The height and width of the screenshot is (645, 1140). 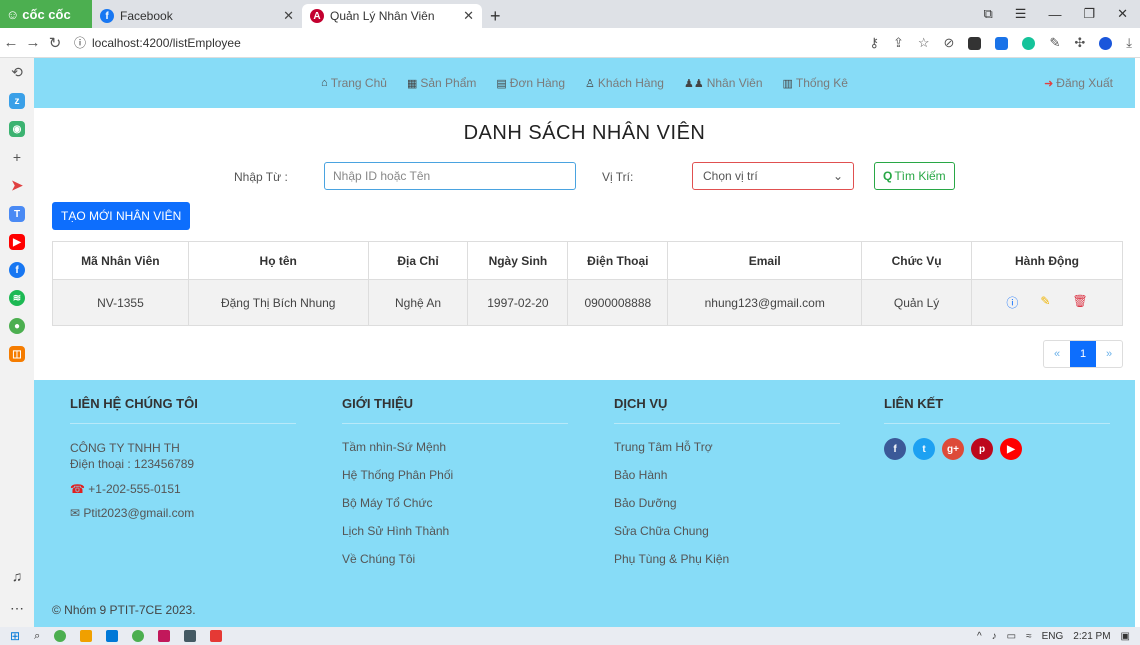 What do you see at coordinates (17, 608) in the screenshot?
I see `more-icon: ⋯` at bounding box center [17, 608].